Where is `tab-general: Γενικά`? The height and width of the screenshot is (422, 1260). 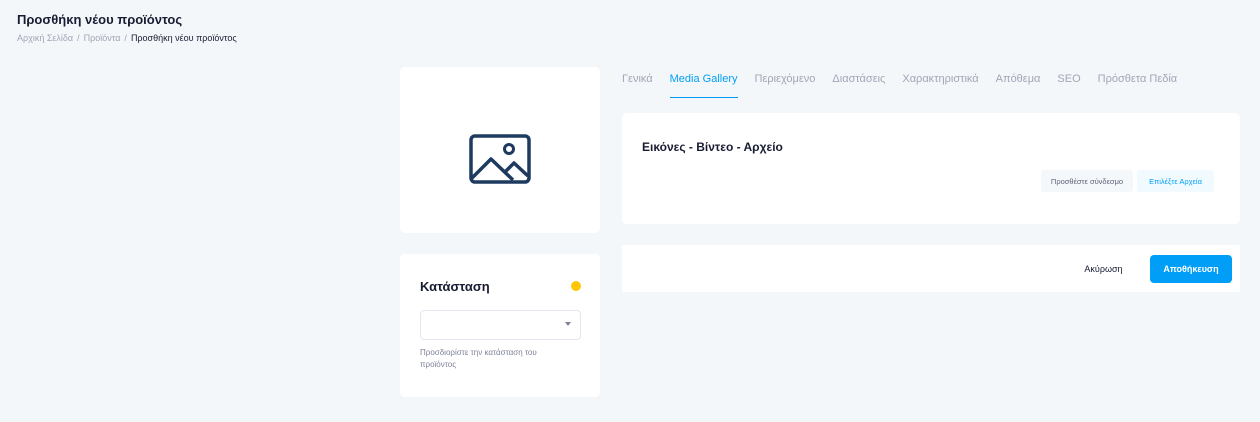
tab-general: Γενικά is located at coordinates (637, 82).